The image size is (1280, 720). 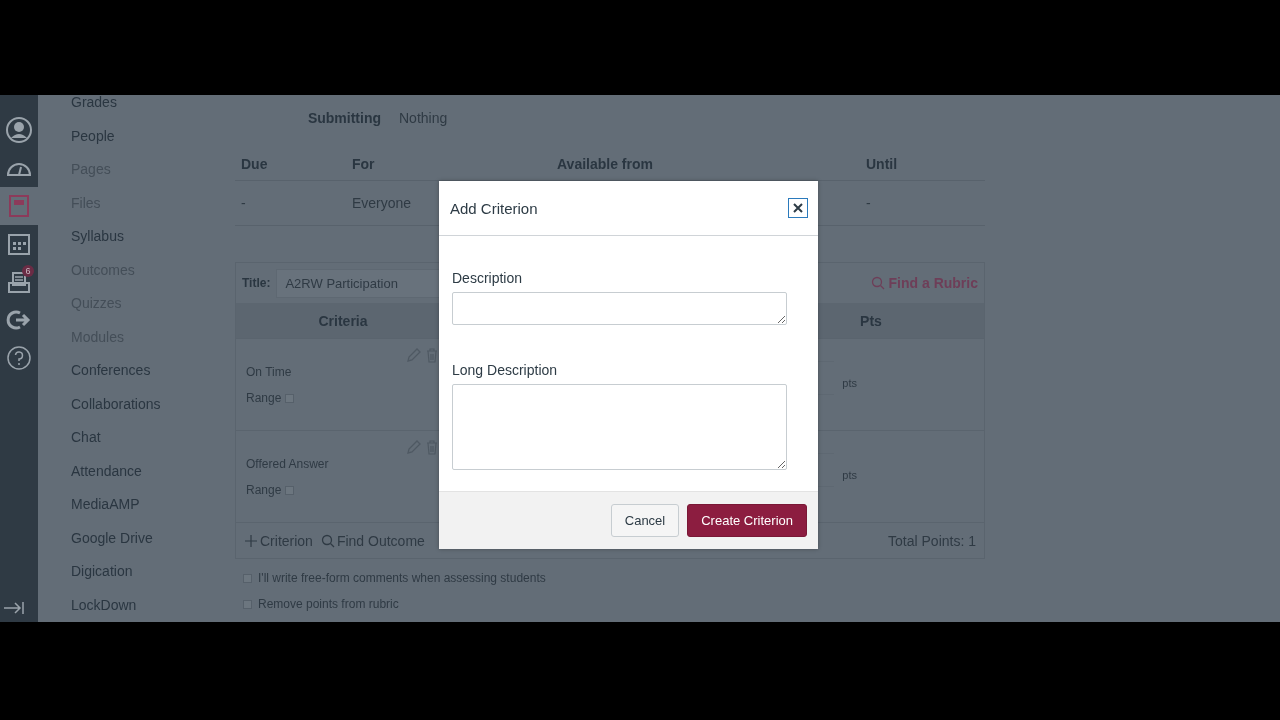 I want to click on dialog-title: Add Criterion, so click(x=494, y=208).